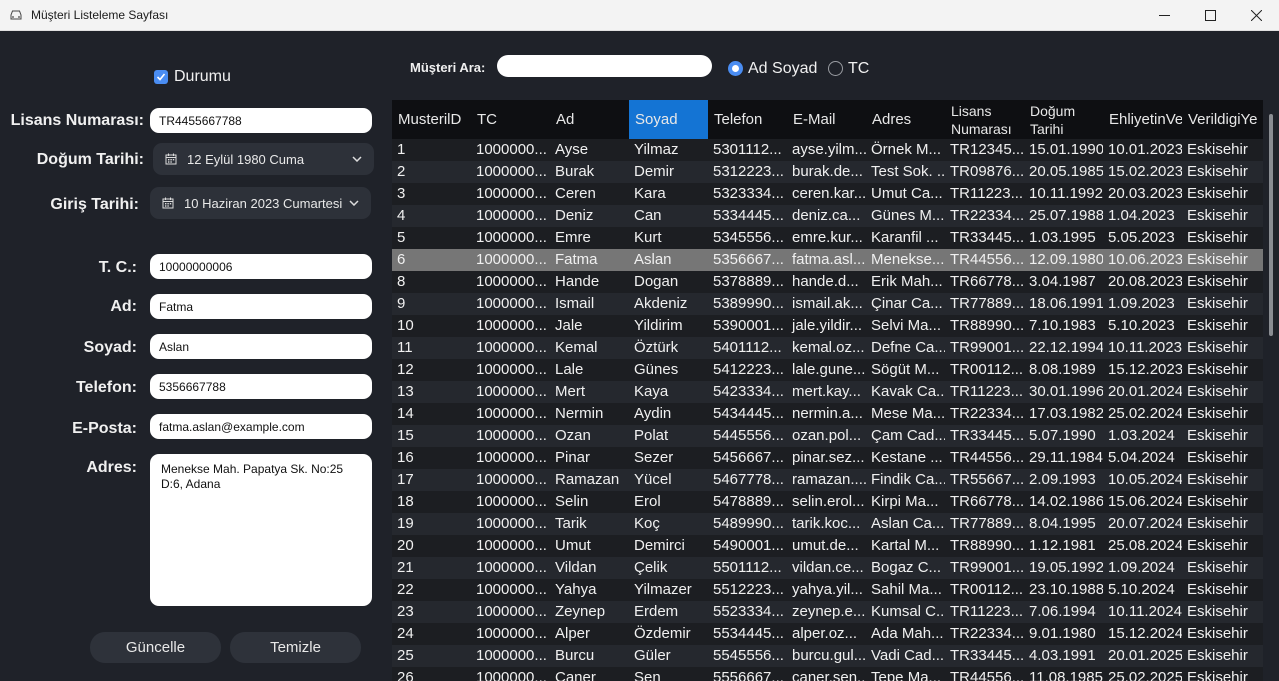  What do you see at coordinates (401, 259) in the screenshot?
I see `table-cell: 6` at bounding box center [401, 259].